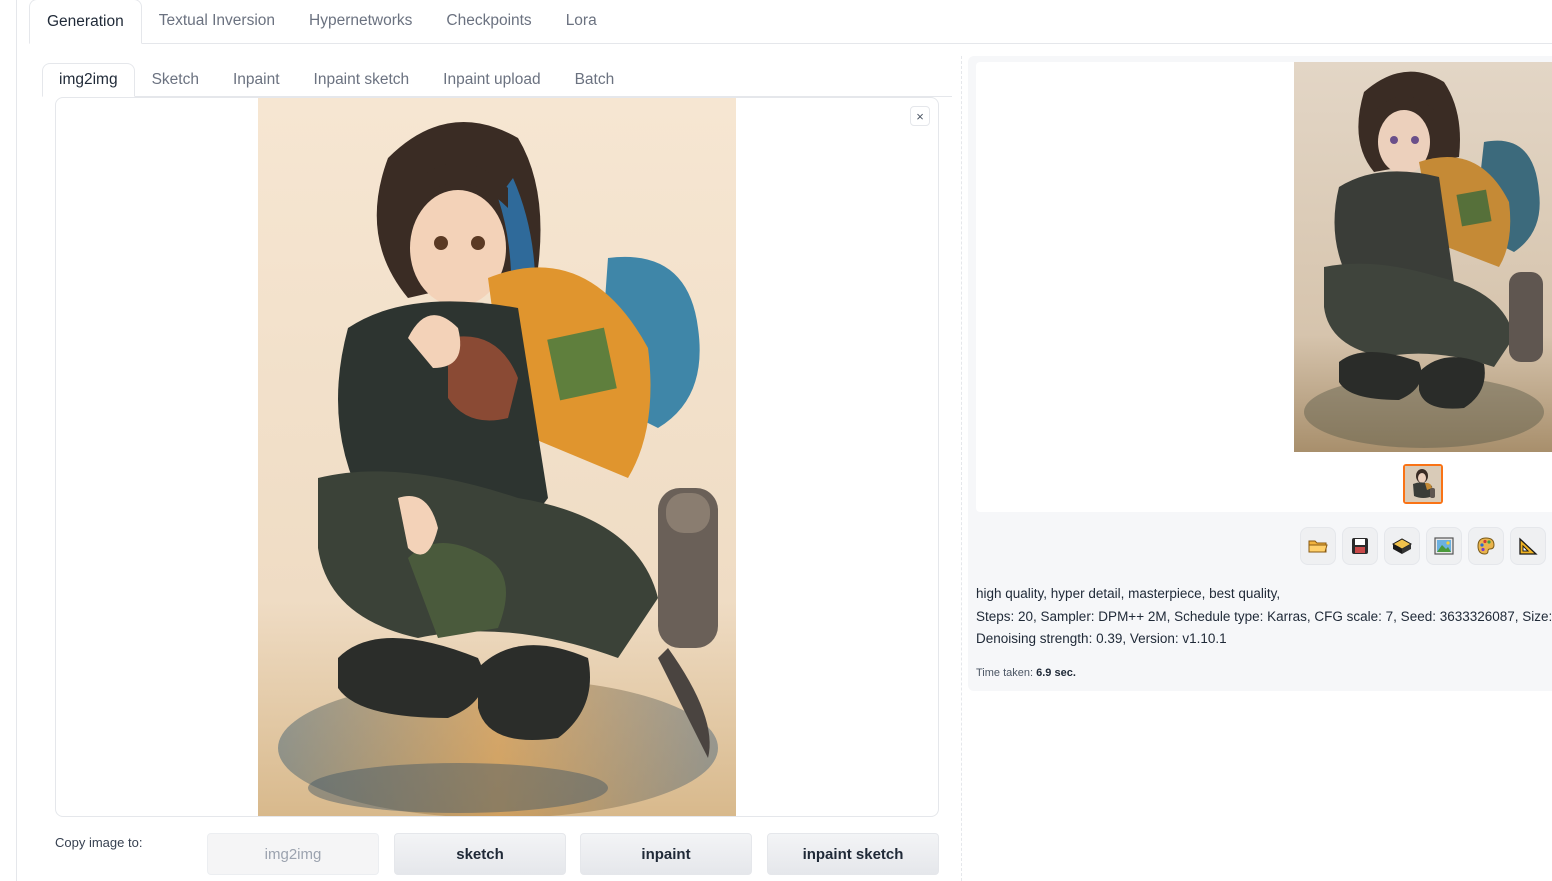  Describe the element at coordinates (362, 79) in the screenshot. I see `tab-inpaint-sketch: Inpaint sketch` at that location.